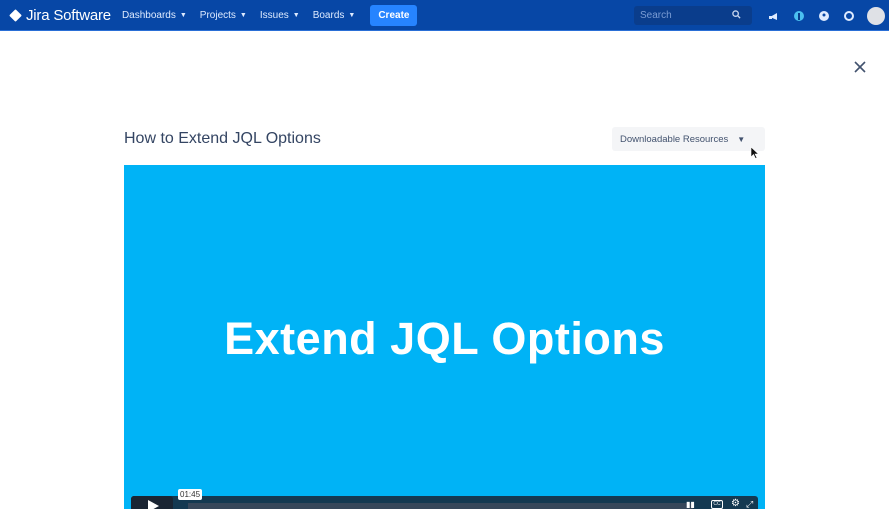 Image resolution: width=889 pixels, height=509 pixels. Describe the element at coordinates (799, 16) in the screenshot. I see `app-switcher-icon` at that location.